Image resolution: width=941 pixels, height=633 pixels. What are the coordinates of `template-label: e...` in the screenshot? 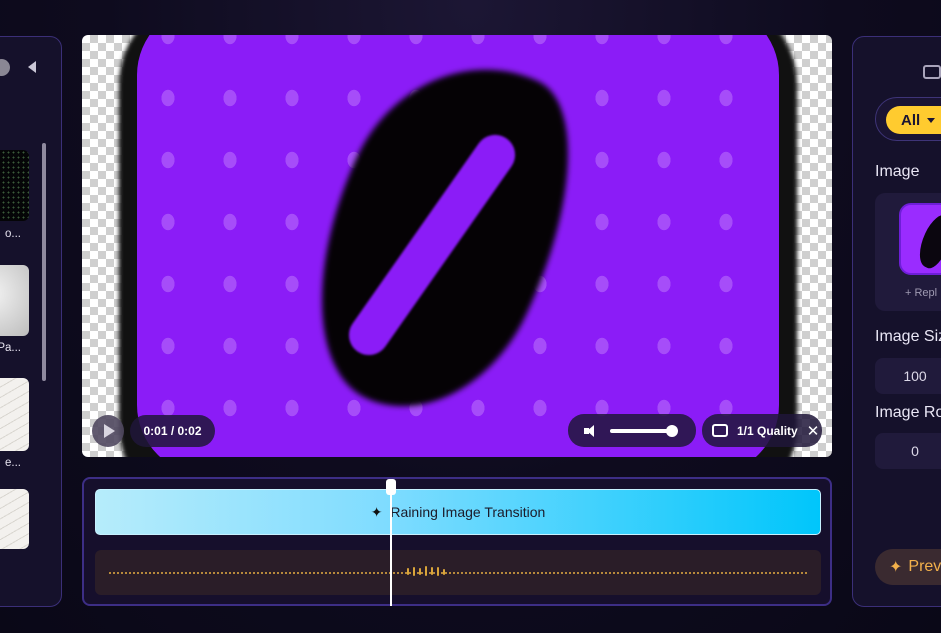 It's located at (13, 463).